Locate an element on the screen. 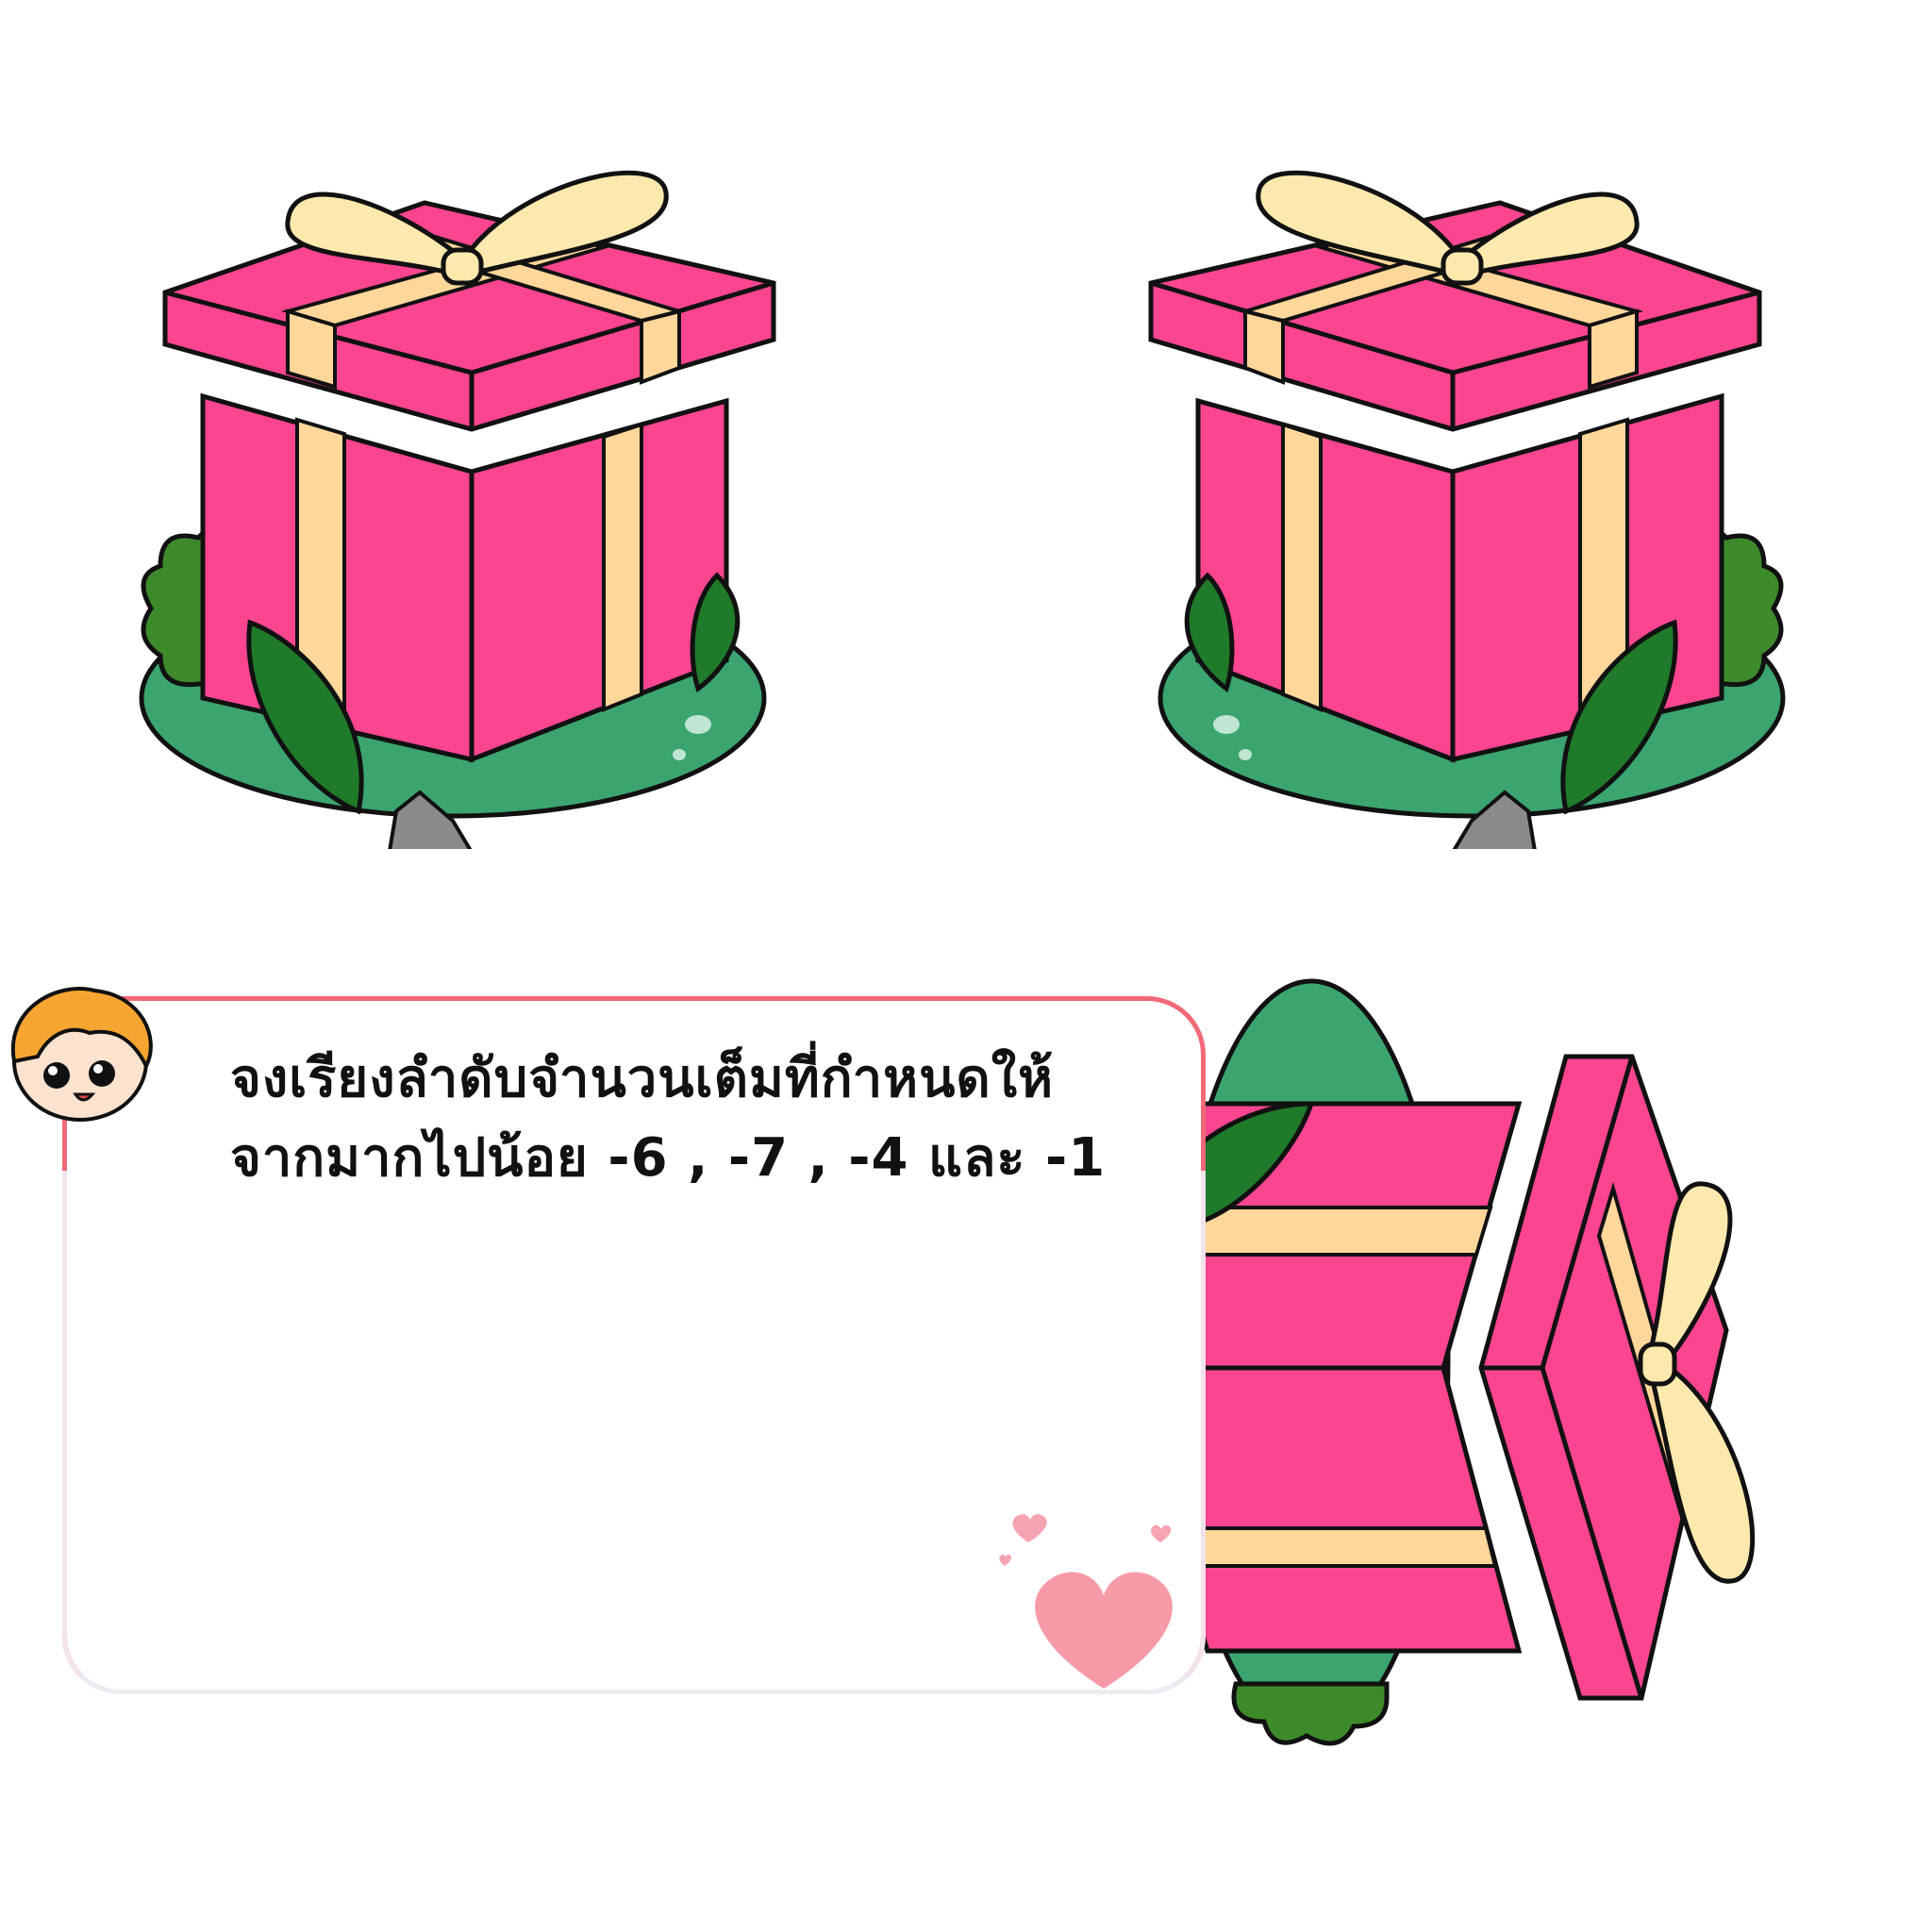  hearts-icon is located at coordinates (1086, 1601).